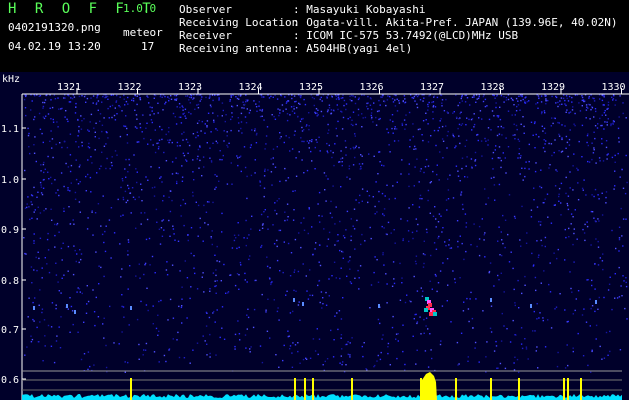 The image size is (629, 400). What do you see at coordinates (34, 308) in the screenshot?
I see `meteor-echo-small` at bounding box center [34, 308].